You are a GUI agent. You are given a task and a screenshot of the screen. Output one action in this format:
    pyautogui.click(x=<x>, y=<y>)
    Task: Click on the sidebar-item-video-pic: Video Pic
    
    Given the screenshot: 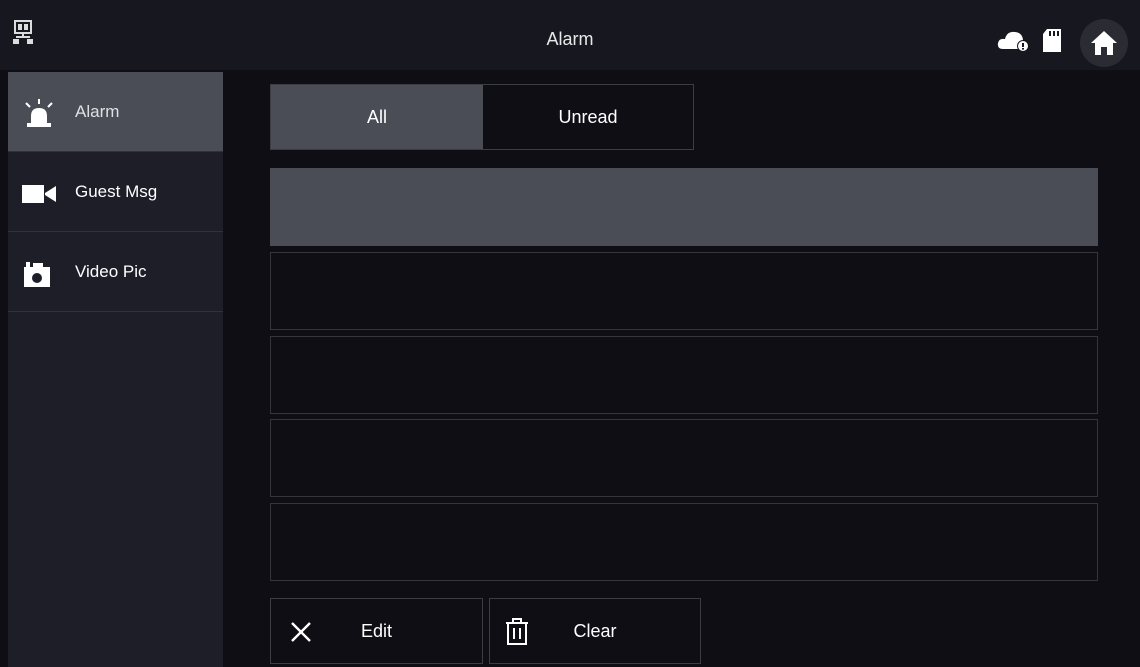 What is the action you would take?
    pyautogui.click(x=115, y=272)
    